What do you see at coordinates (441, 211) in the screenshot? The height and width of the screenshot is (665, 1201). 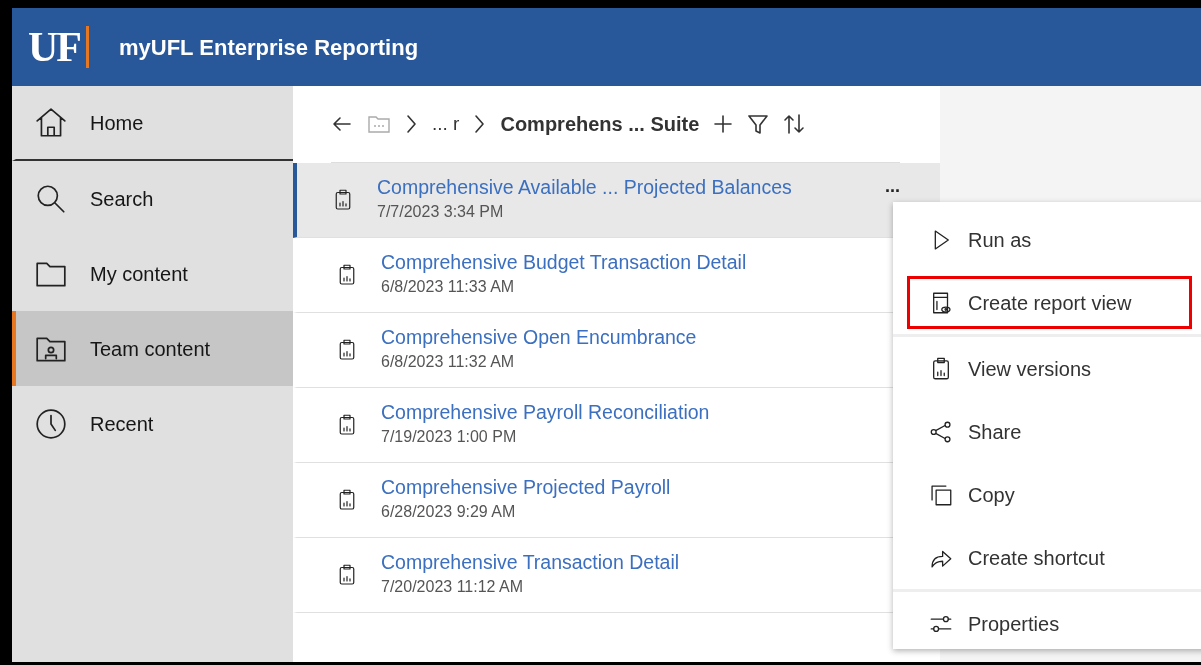 I see `report-date: 7/7/2023 3:34 PM` at bounding box center [441, 211].